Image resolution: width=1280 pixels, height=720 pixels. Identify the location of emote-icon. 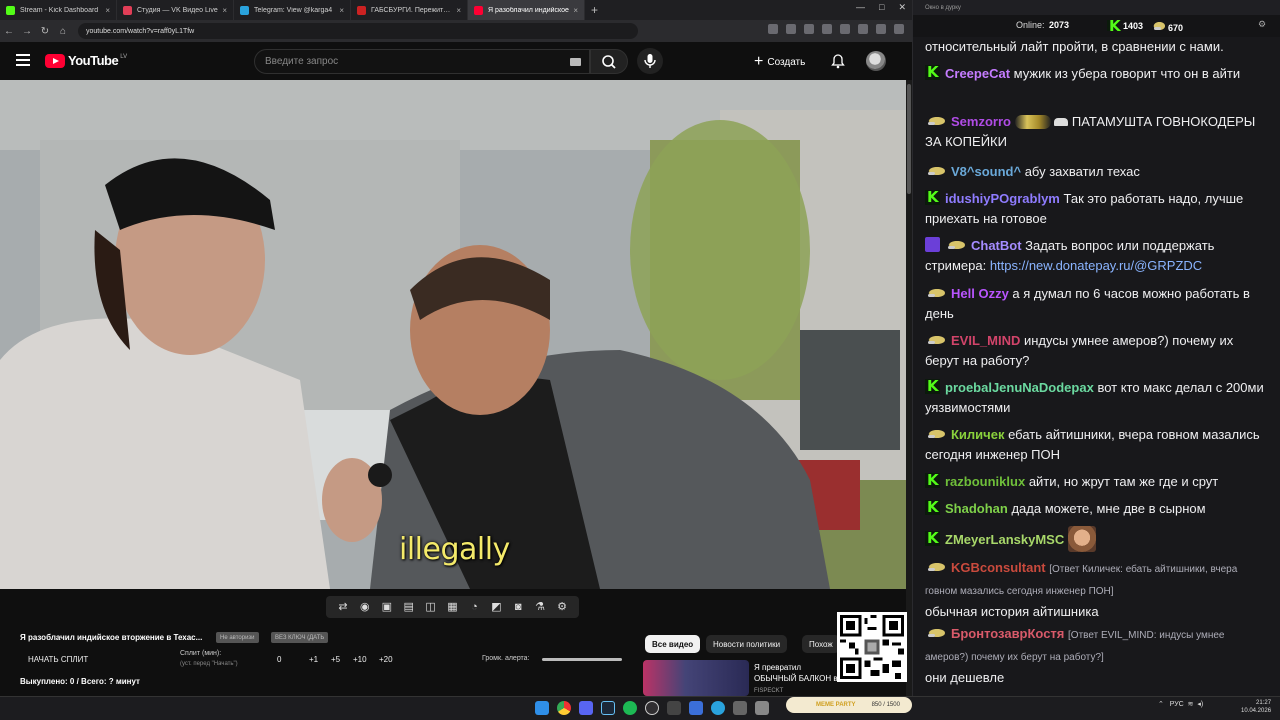
(1061, 122).